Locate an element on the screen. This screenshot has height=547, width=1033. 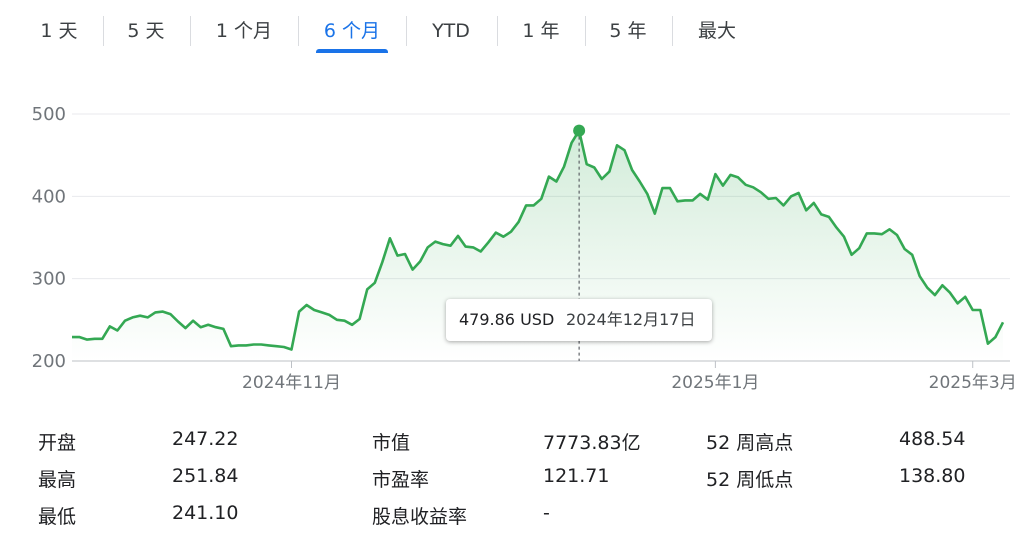
stat-high-label: 最高 is located at coordinates (57, 480).